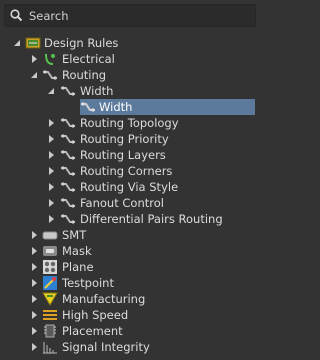  Describe the element at coordinates (74, 235) in the screenshot. I see `tree-item-label: SMT` at that location.